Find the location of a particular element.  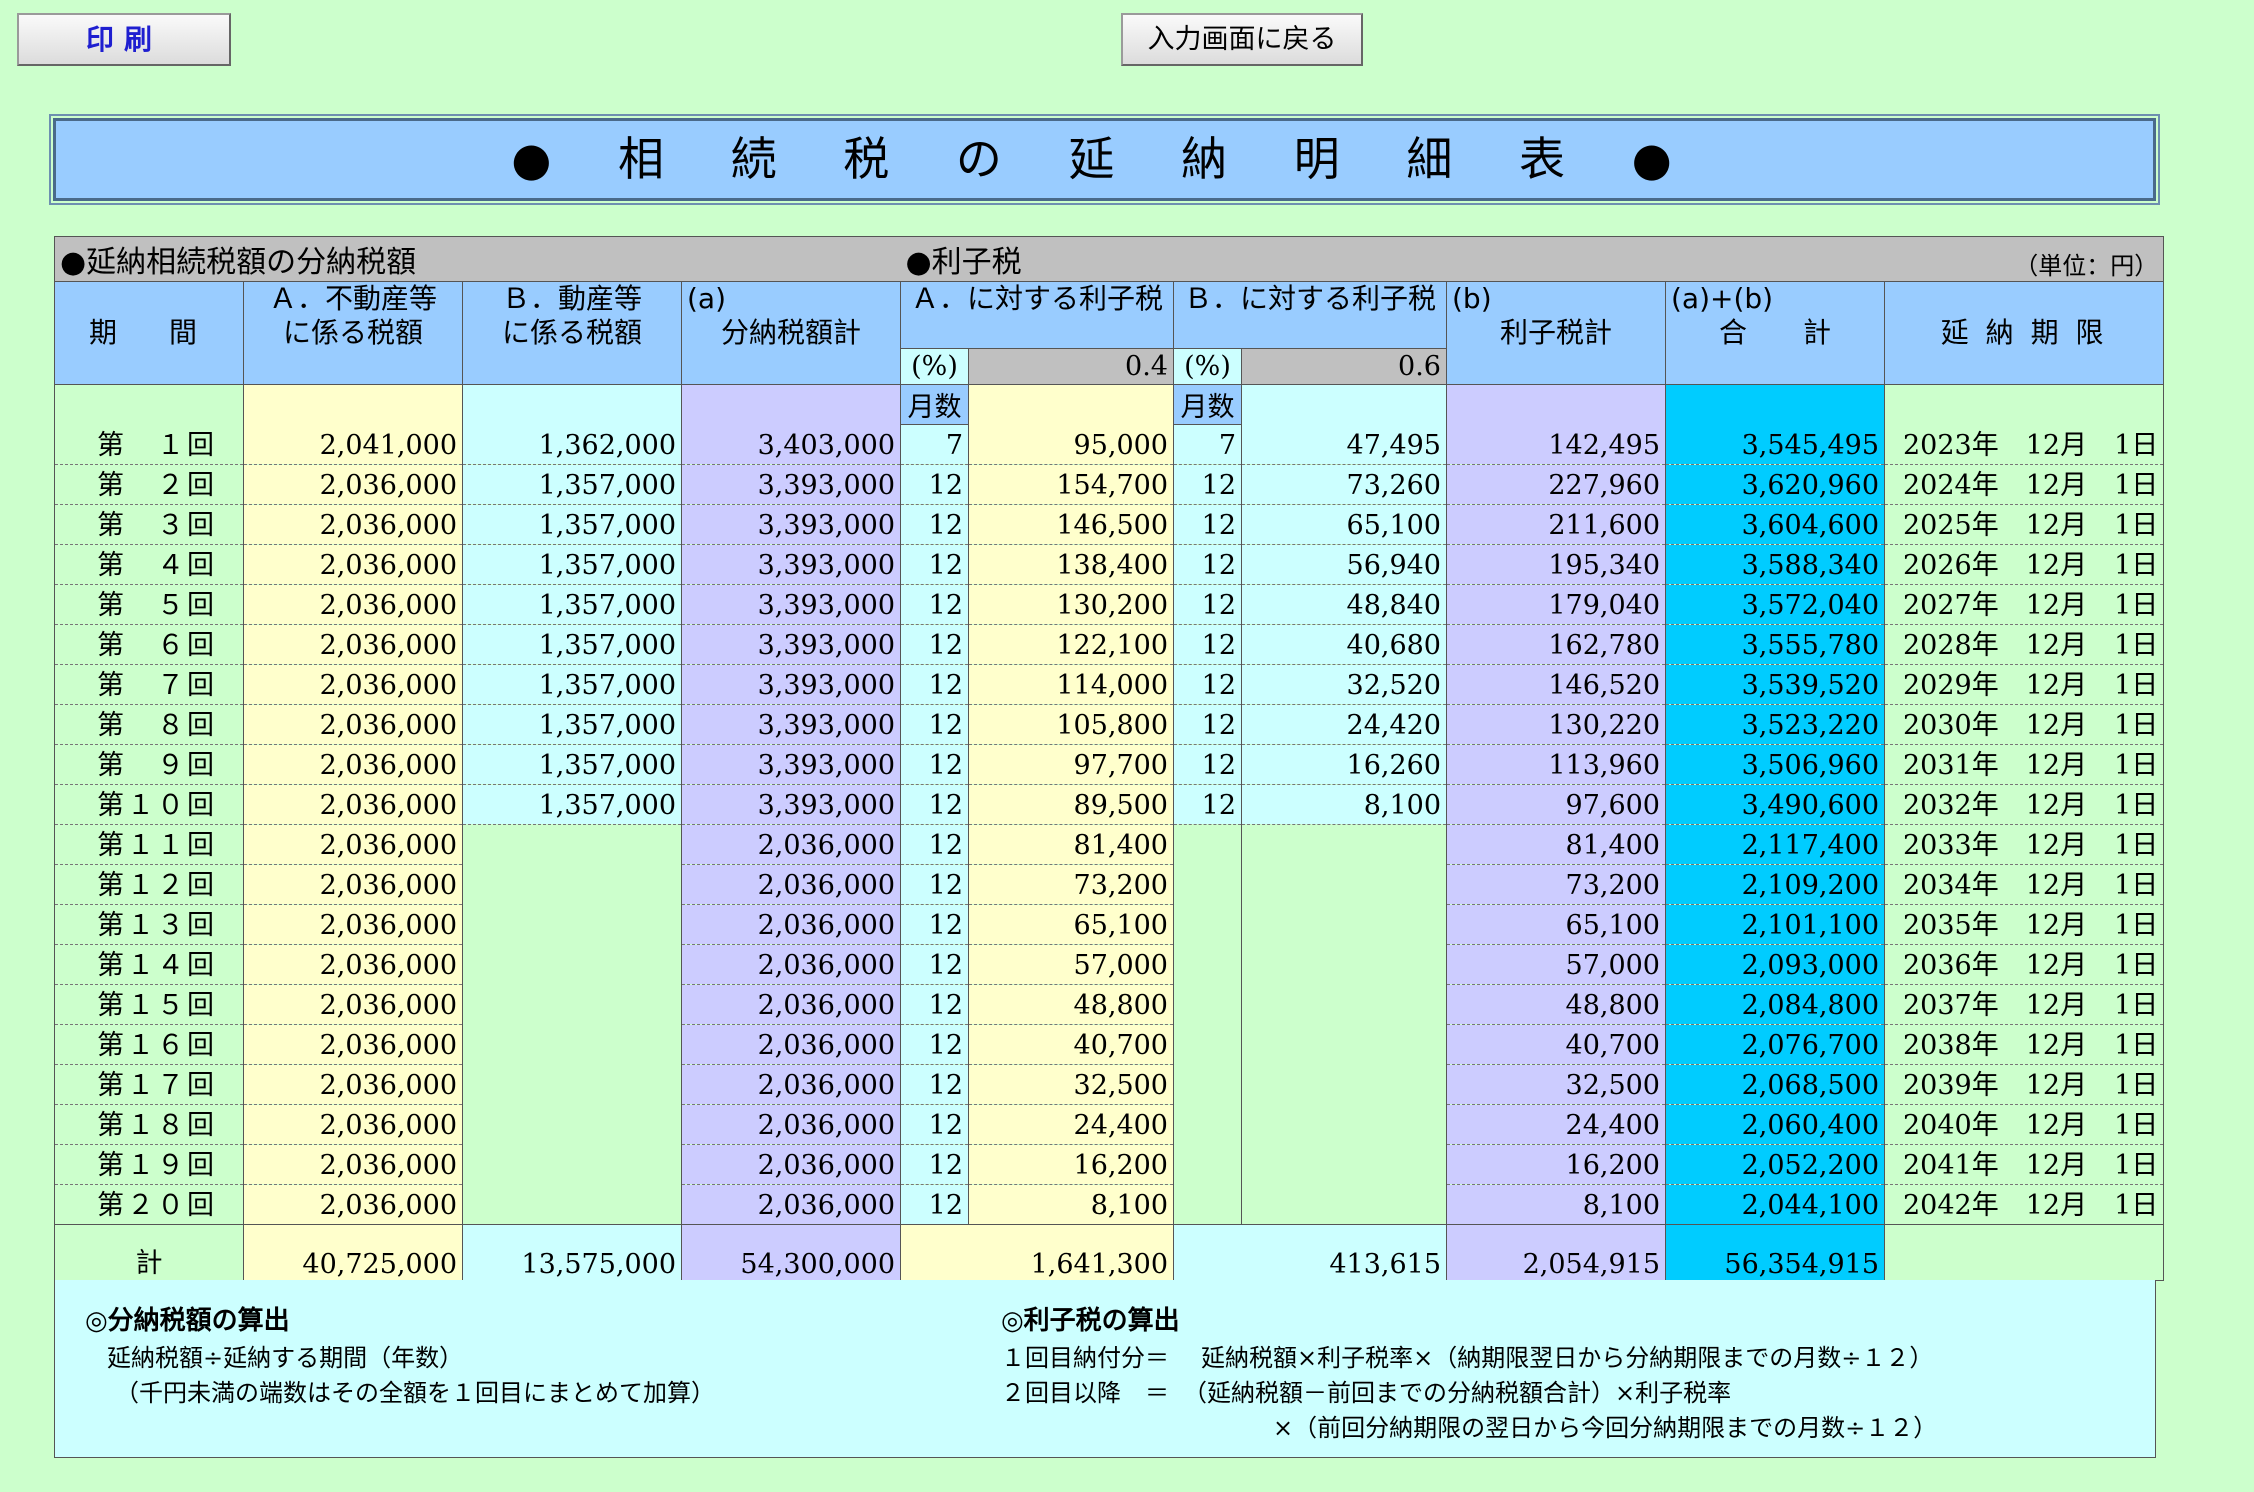

grand-total: 56,354,915 is located at coordinates (1775, 1252).